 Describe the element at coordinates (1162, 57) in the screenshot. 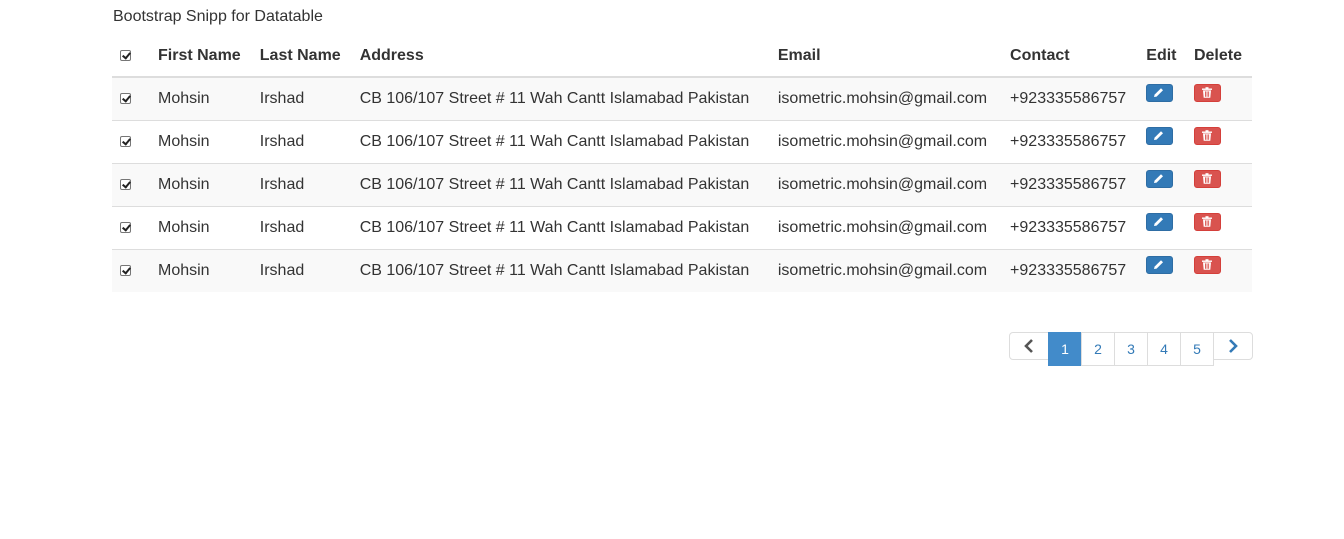

I see `header-edit: Edit` at that location.